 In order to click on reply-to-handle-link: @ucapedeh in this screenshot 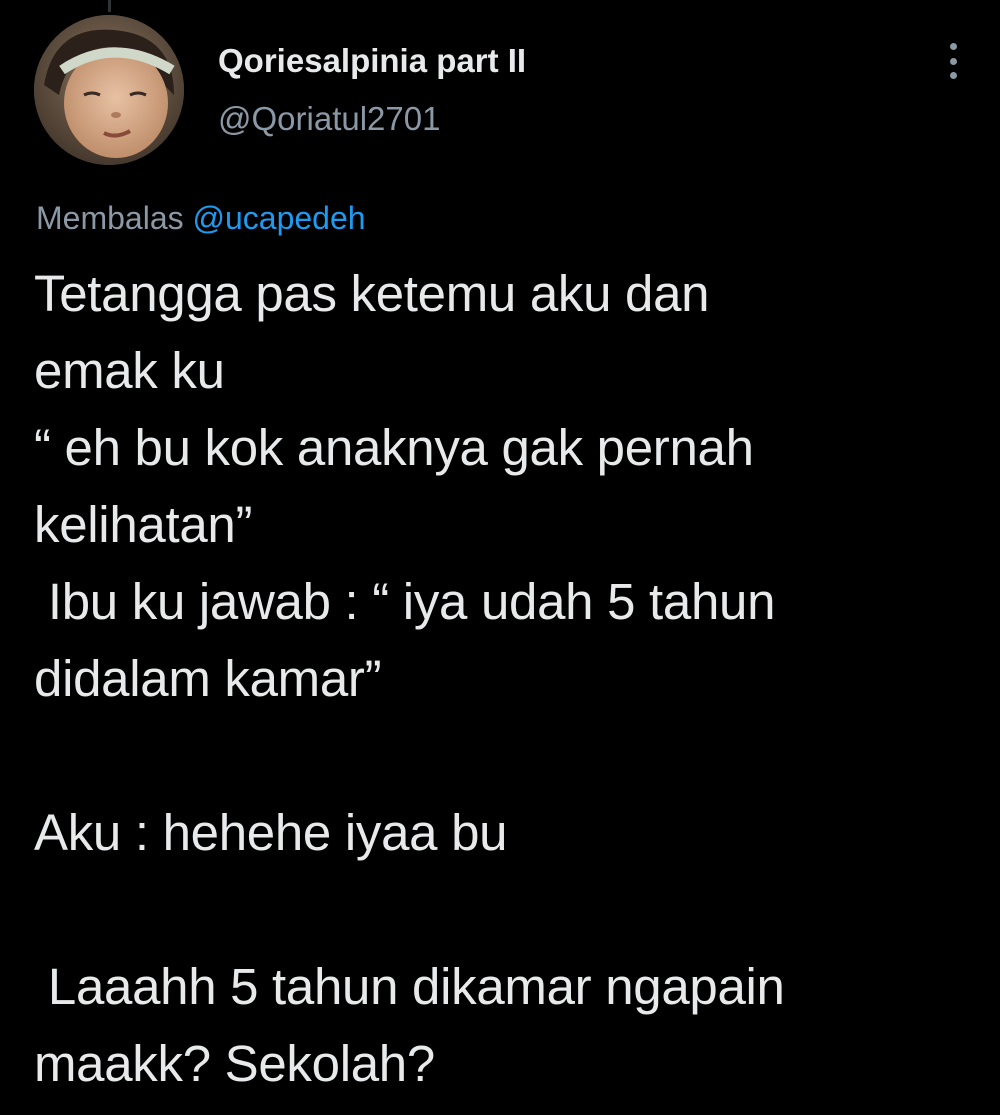, I will do `click(279, 218)`.